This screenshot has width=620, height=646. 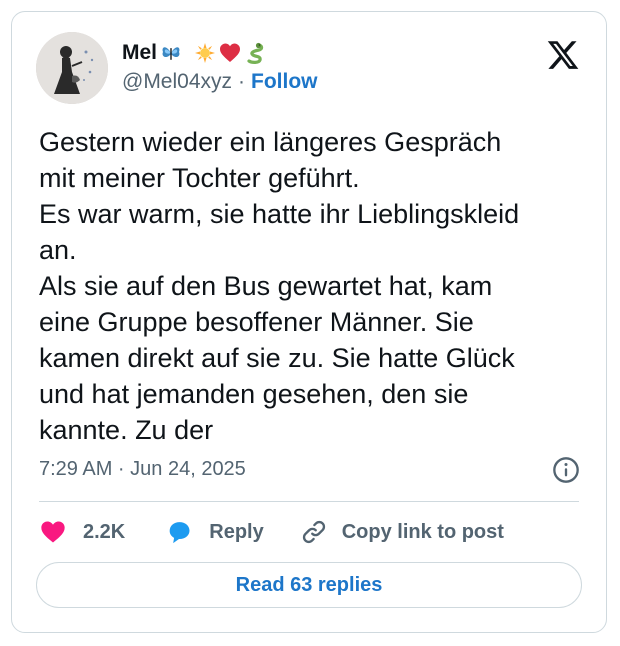 I want to click on avatar-image, so click(x=72, y=68).